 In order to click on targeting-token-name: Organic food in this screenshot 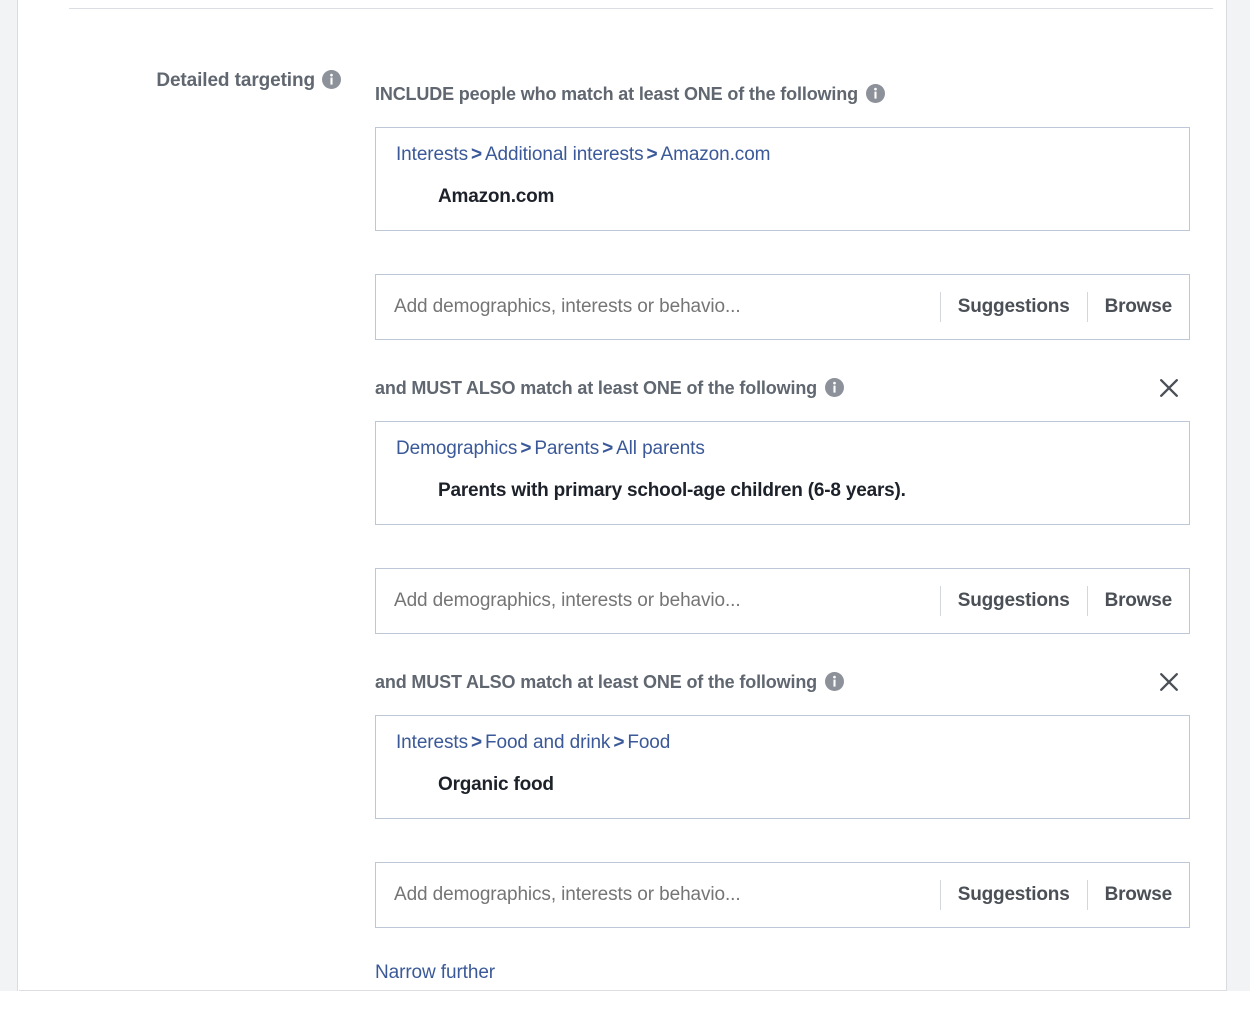, I will do `click(496, 784)`.